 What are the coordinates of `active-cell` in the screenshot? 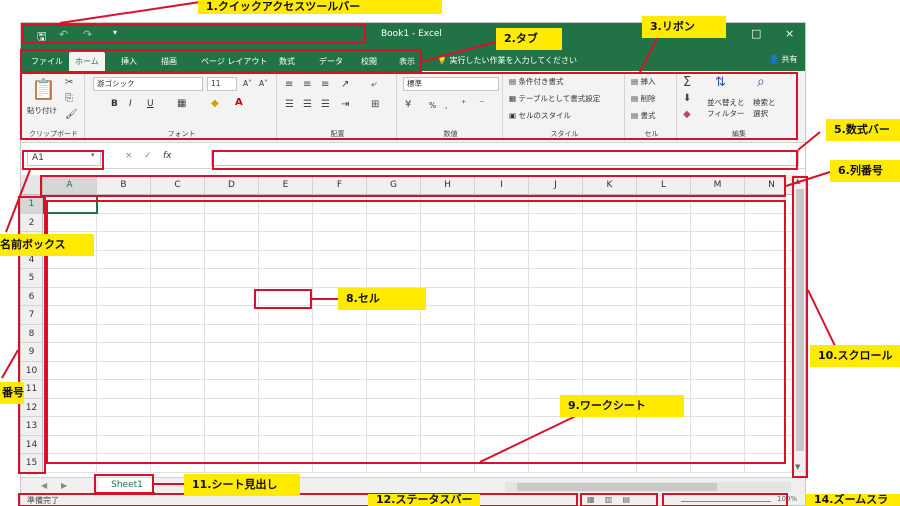 It's located at (70, 204).